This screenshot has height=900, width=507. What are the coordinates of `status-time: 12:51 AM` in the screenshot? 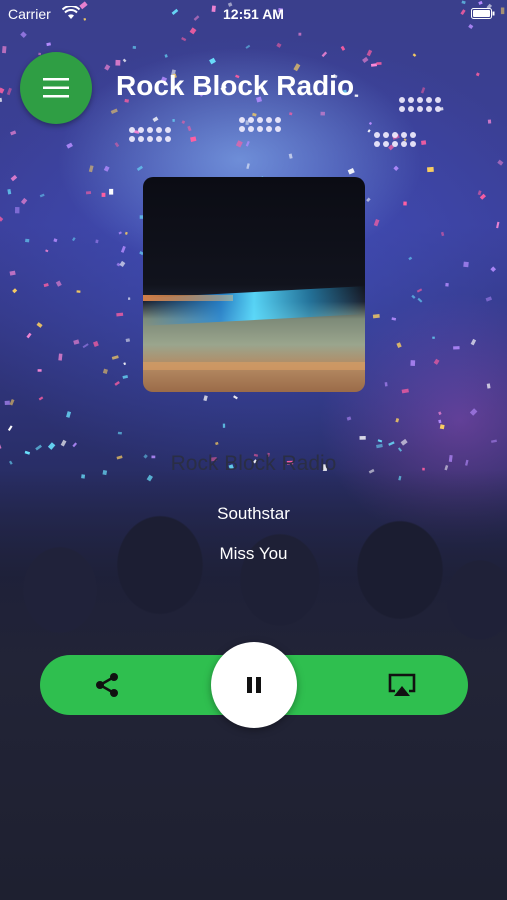 It's located at (253, 14).